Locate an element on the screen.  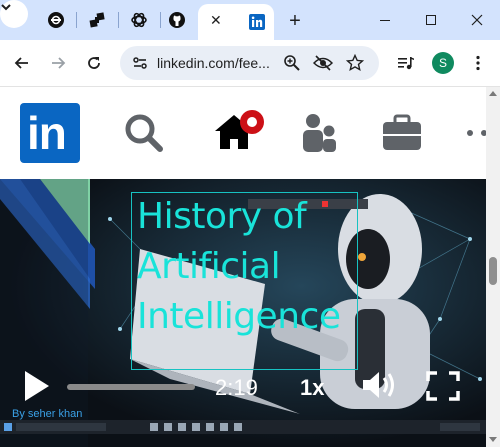
arrow-left-icon is located at coordinates (21, 63).